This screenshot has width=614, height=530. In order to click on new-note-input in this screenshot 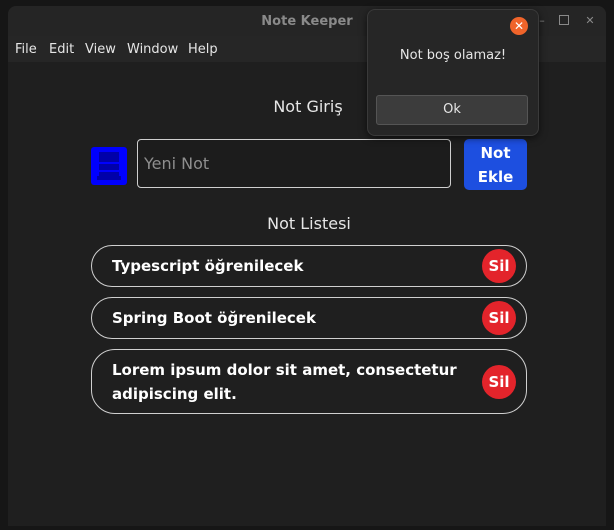, I will do `click(294, 163)`.